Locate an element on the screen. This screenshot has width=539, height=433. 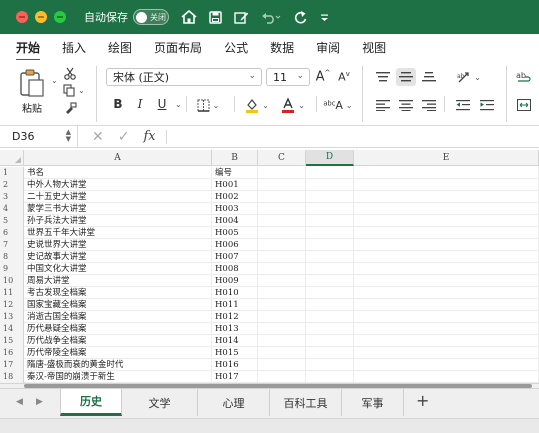
bold-button: B is located at coordinates (118, 104).